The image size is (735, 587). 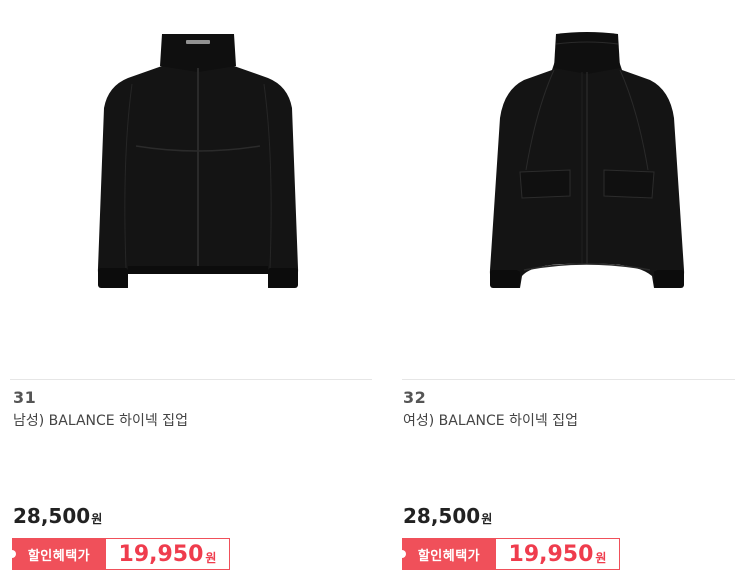 I want to click on black-zip-up-jacket-with-pockets-icon, so click(x=587, y=160).